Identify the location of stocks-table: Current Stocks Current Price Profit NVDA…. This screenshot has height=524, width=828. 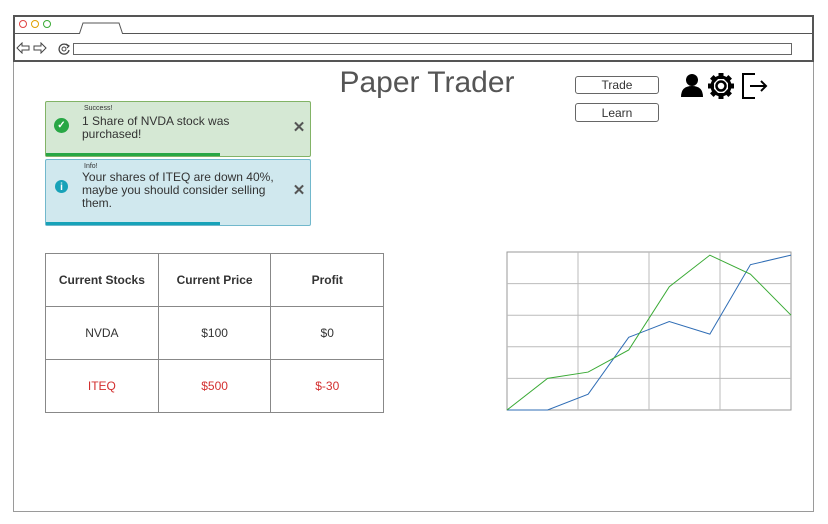
(214, 333).